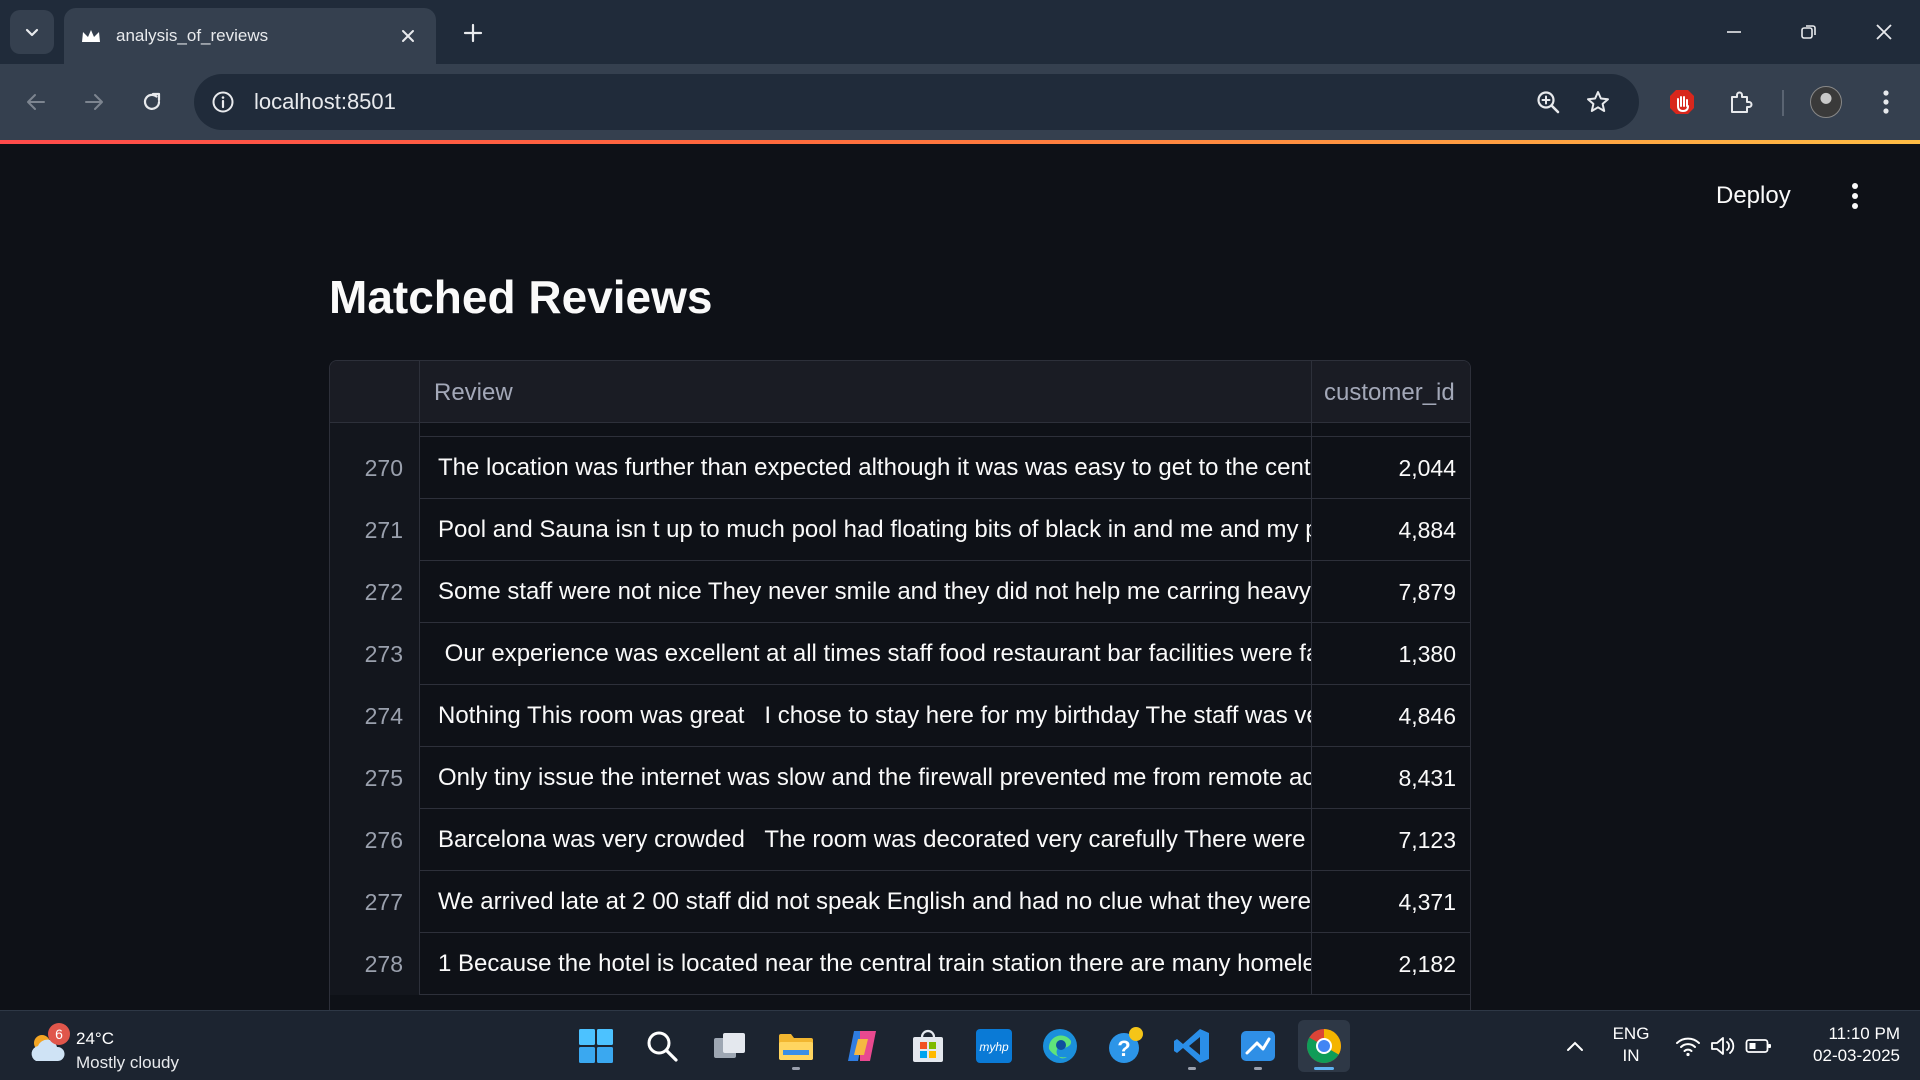 The image size is (1920, 1080). Describe the element at coordinates (36, 102) in the screenshot. I see `back-button` at that location.